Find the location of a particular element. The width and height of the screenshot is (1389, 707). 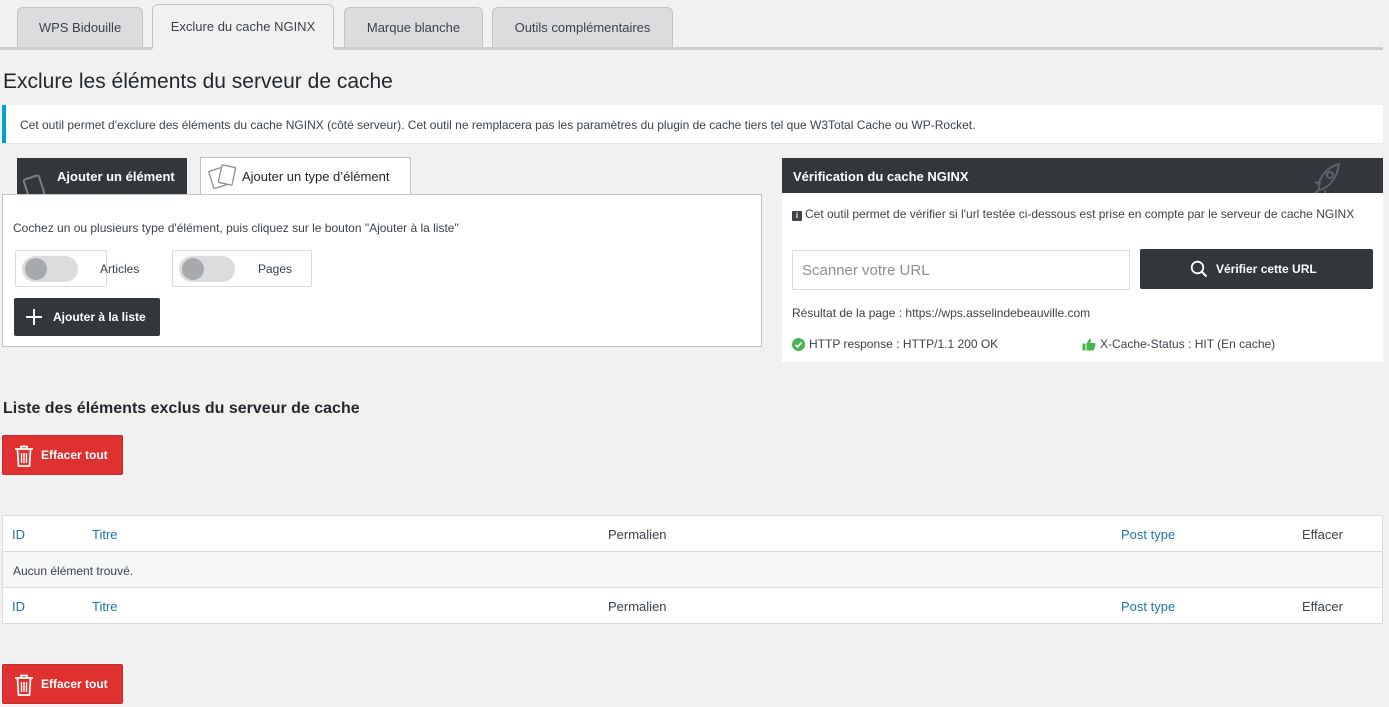

table-footer-row: ID Titre Permalien Post type Effacer is located at coordinates (692, 606).